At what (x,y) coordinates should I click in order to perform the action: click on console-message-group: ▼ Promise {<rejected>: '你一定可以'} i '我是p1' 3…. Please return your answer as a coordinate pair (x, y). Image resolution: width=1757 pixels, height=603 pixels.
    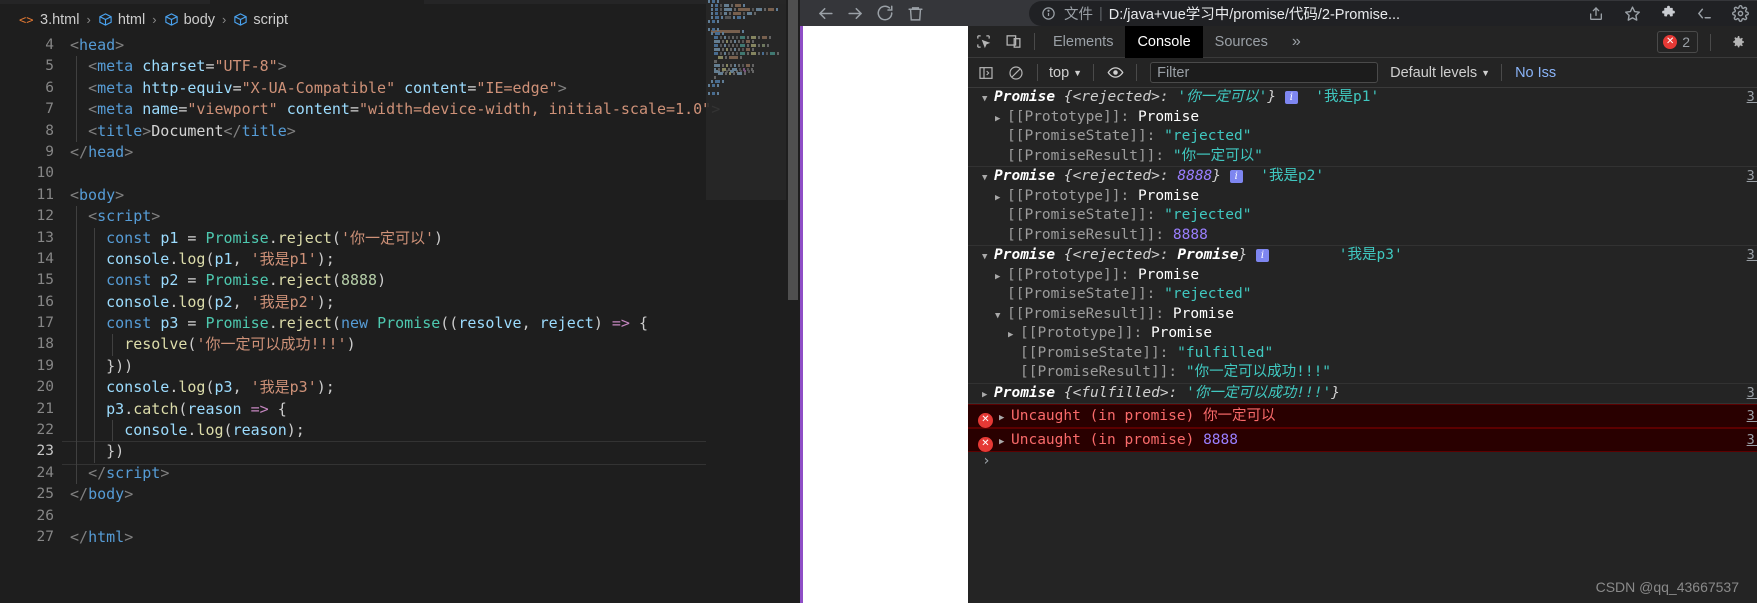
    Looking at the image, I should click on (1362, 127).